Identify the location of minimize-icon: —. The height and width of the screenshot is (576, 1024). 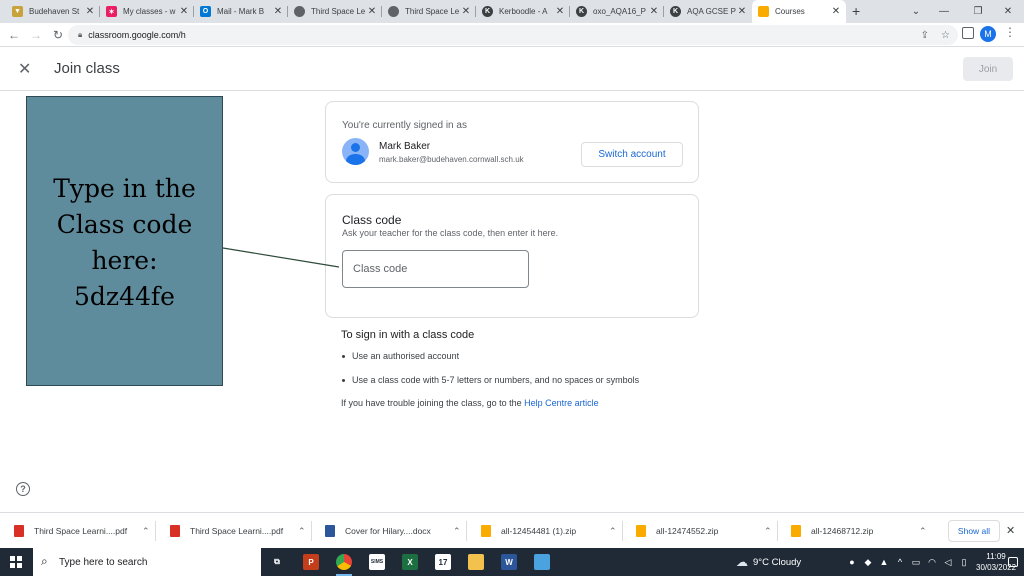
(944, 11).